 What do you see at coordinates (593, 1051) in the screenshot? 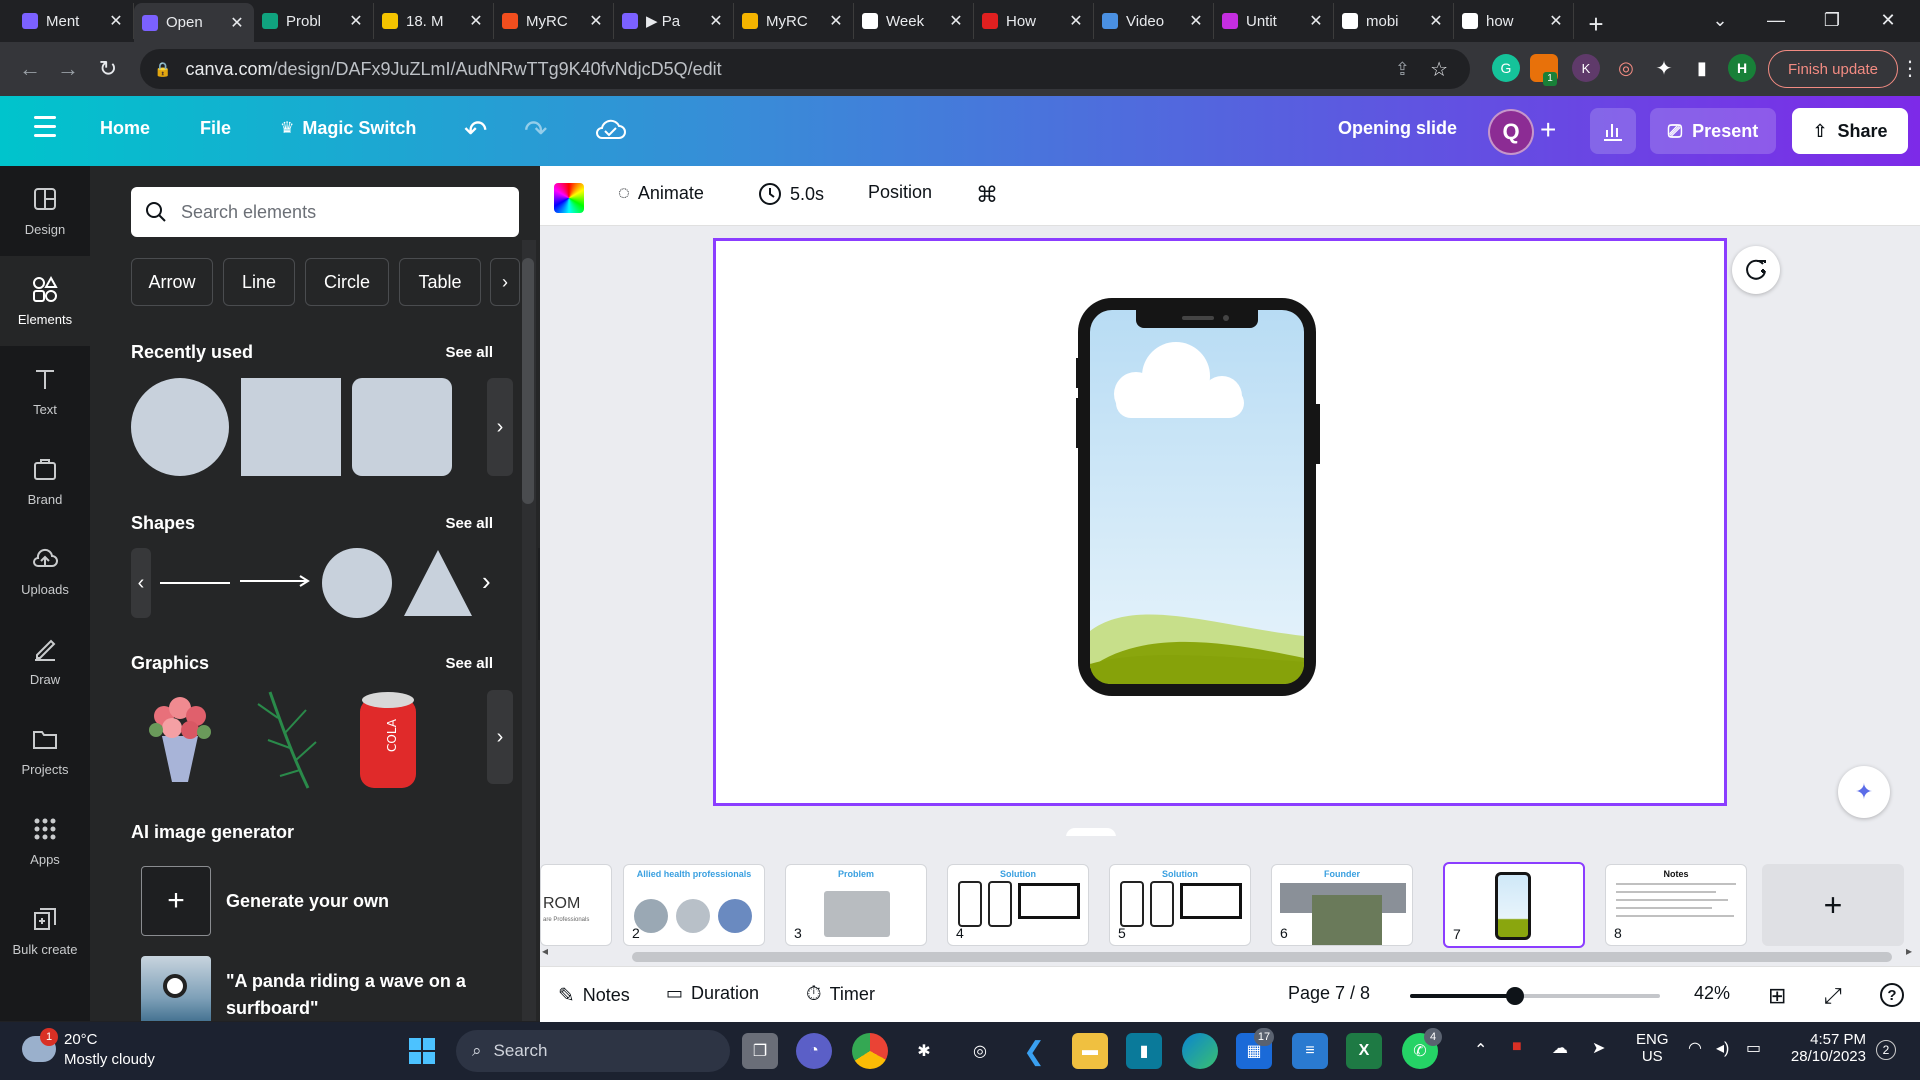
I see `taskbar-search-input: ⌕ Search` at bounding box center [593, 1051].